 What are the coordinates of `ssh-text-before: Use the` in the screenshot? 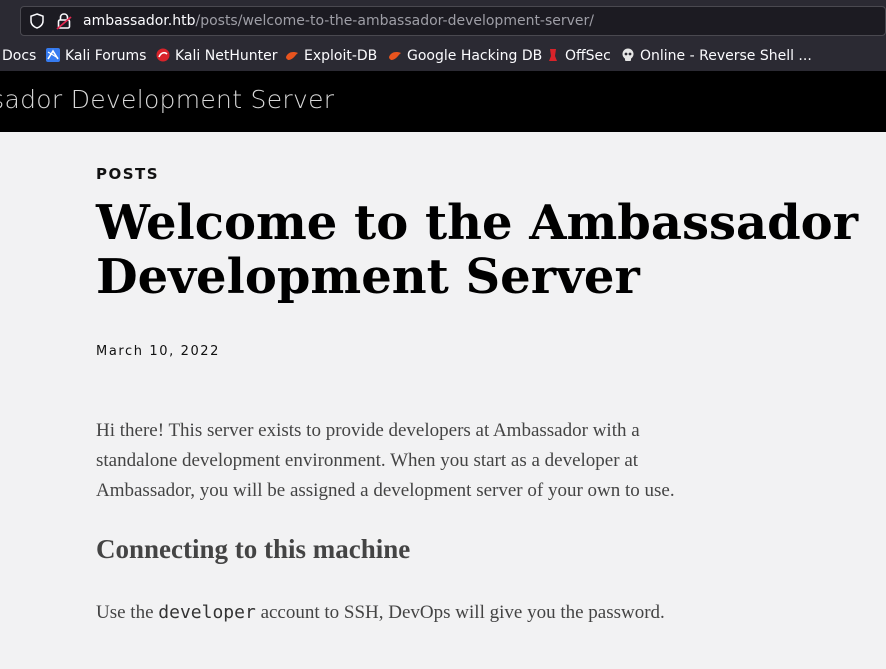 It's located at (127, 612).